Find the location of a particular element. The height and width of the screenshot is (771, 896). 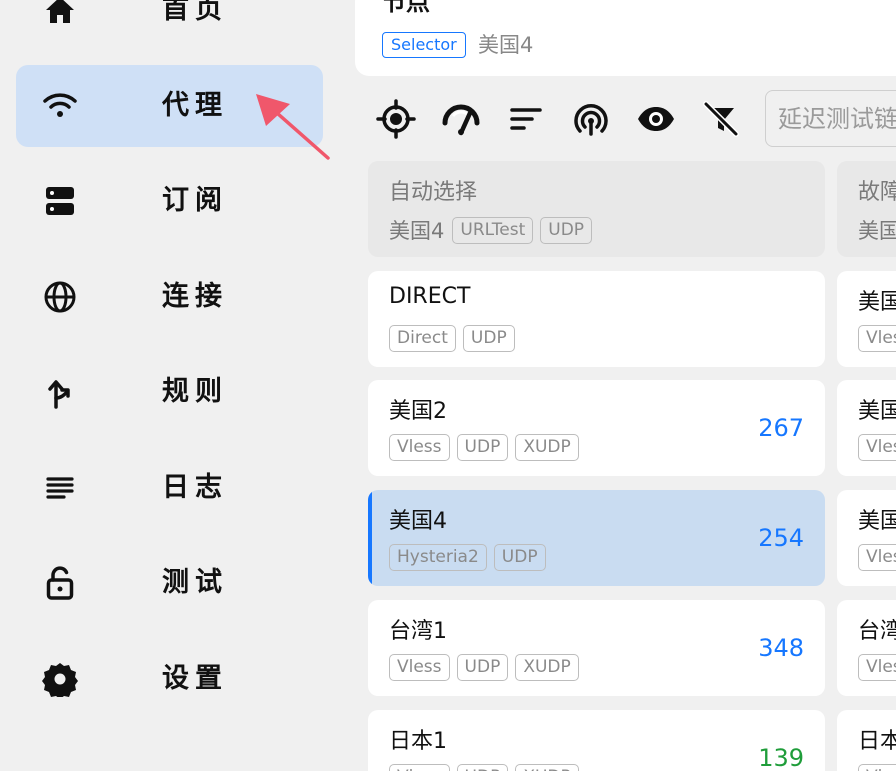

proxy-name: 故障 is located at coordinates (877, 192).